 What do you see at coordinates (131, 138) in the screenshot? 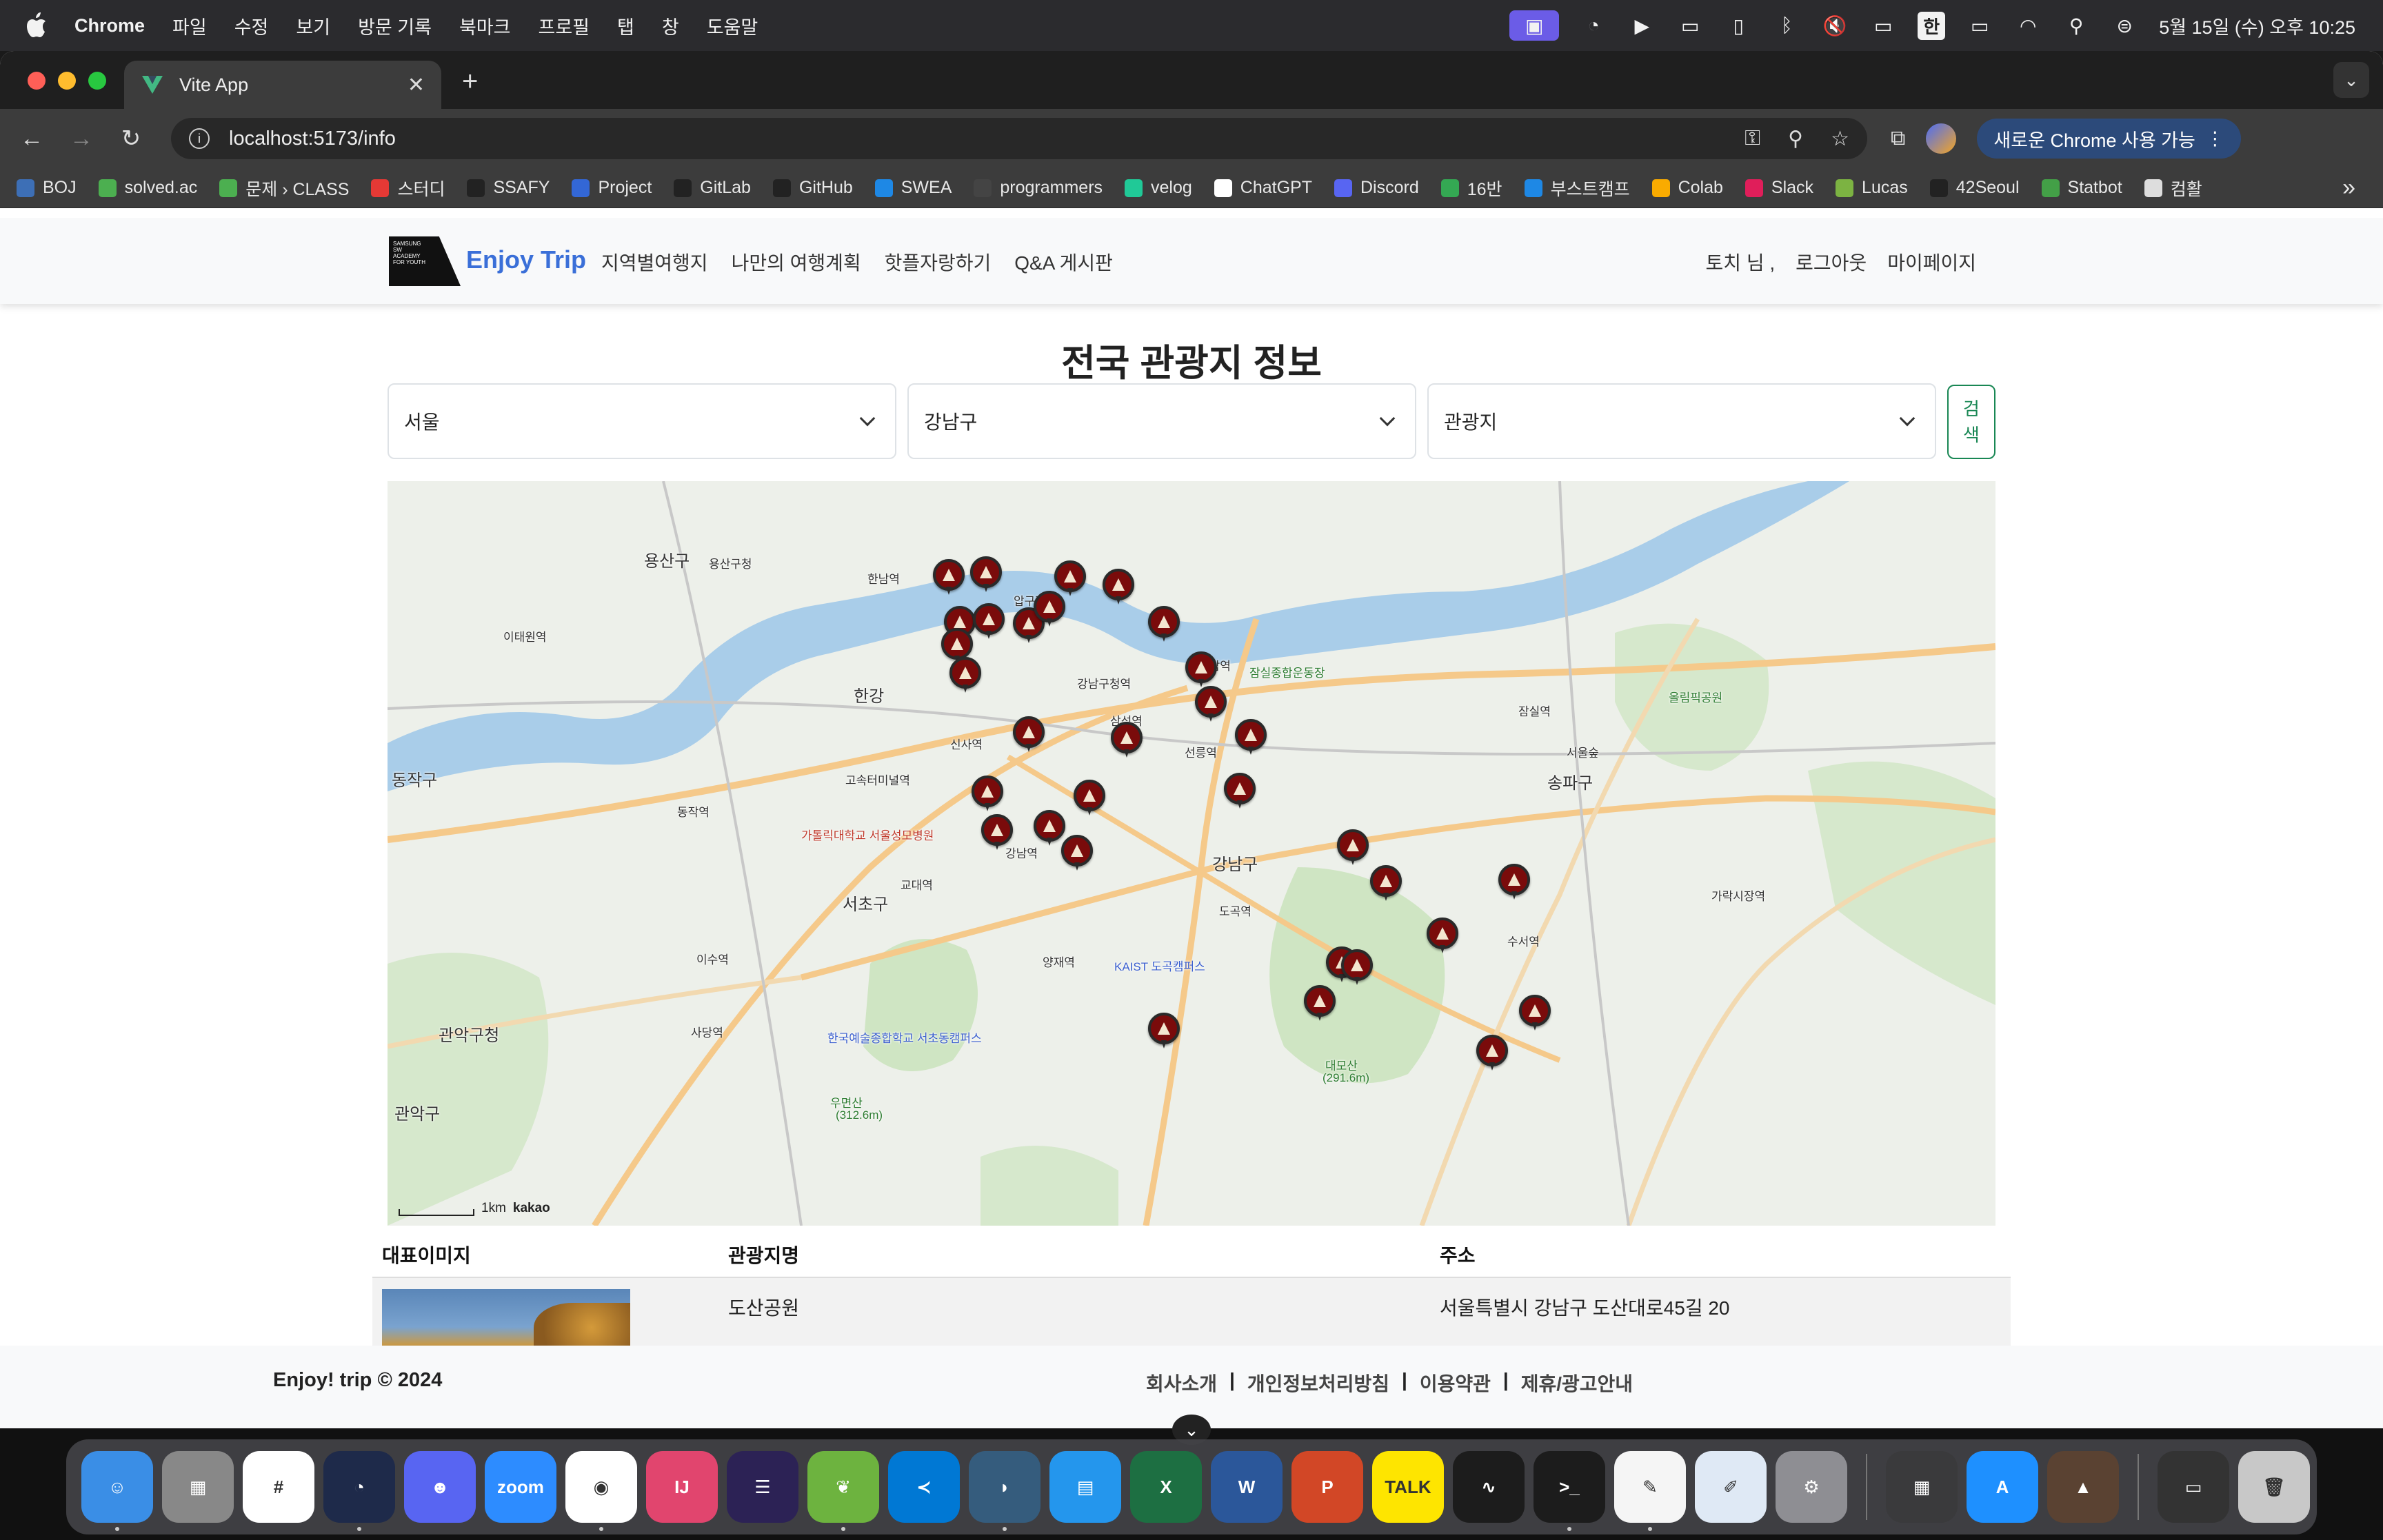
I see `reload-button: ↻` at bounding box center [131, 138].